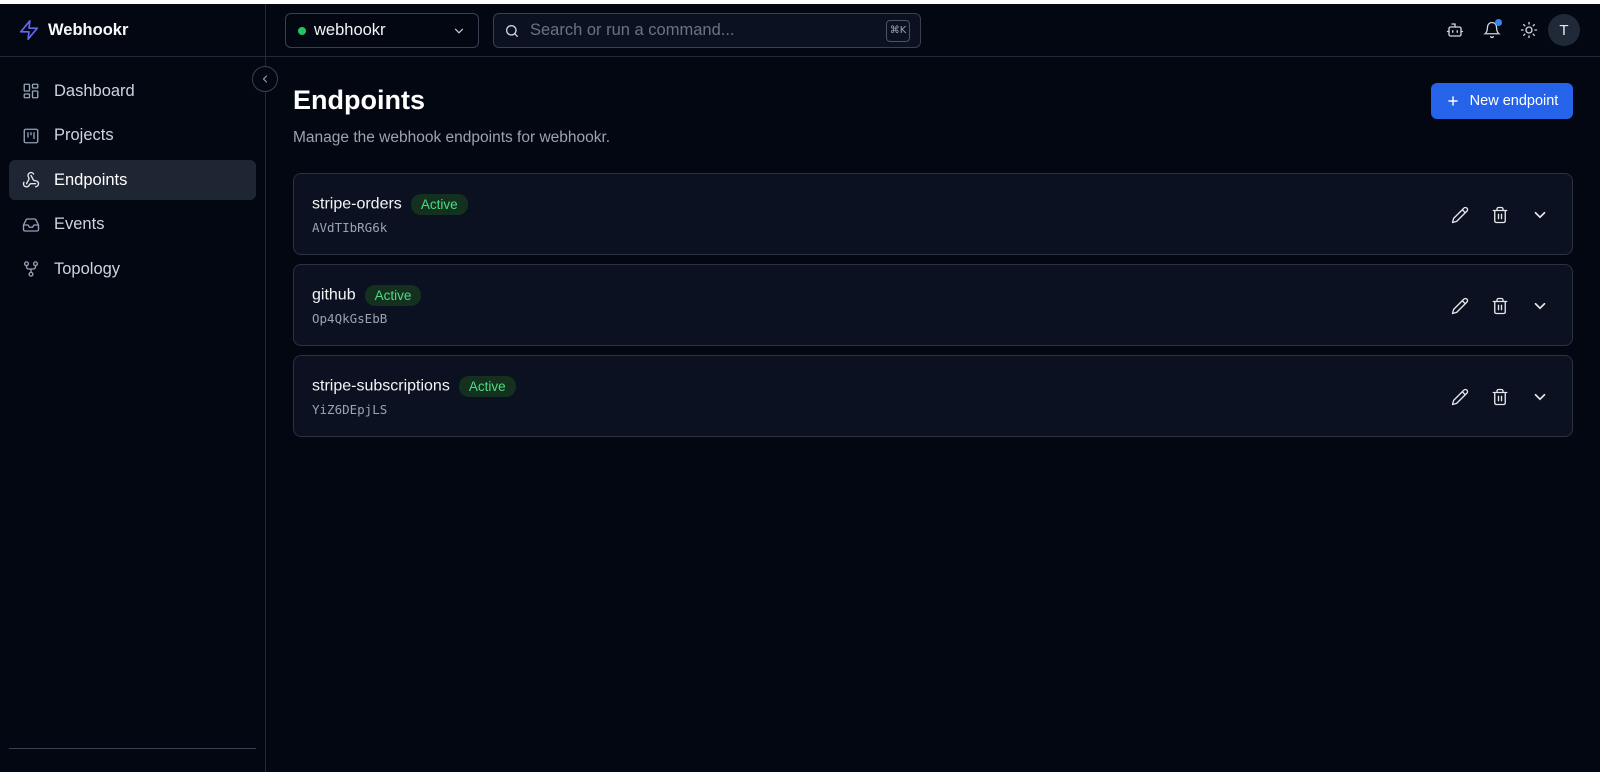 This screenshot has height=772, width=1600. What do you see at coordinates (31, 269) in the screenshot?
I see `git-fork-icon` at bounding box center [31, 269].